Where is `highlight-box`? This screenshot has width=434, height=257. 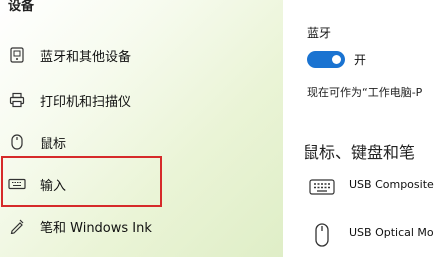
highlight-box is located at coordinates (81, 181).